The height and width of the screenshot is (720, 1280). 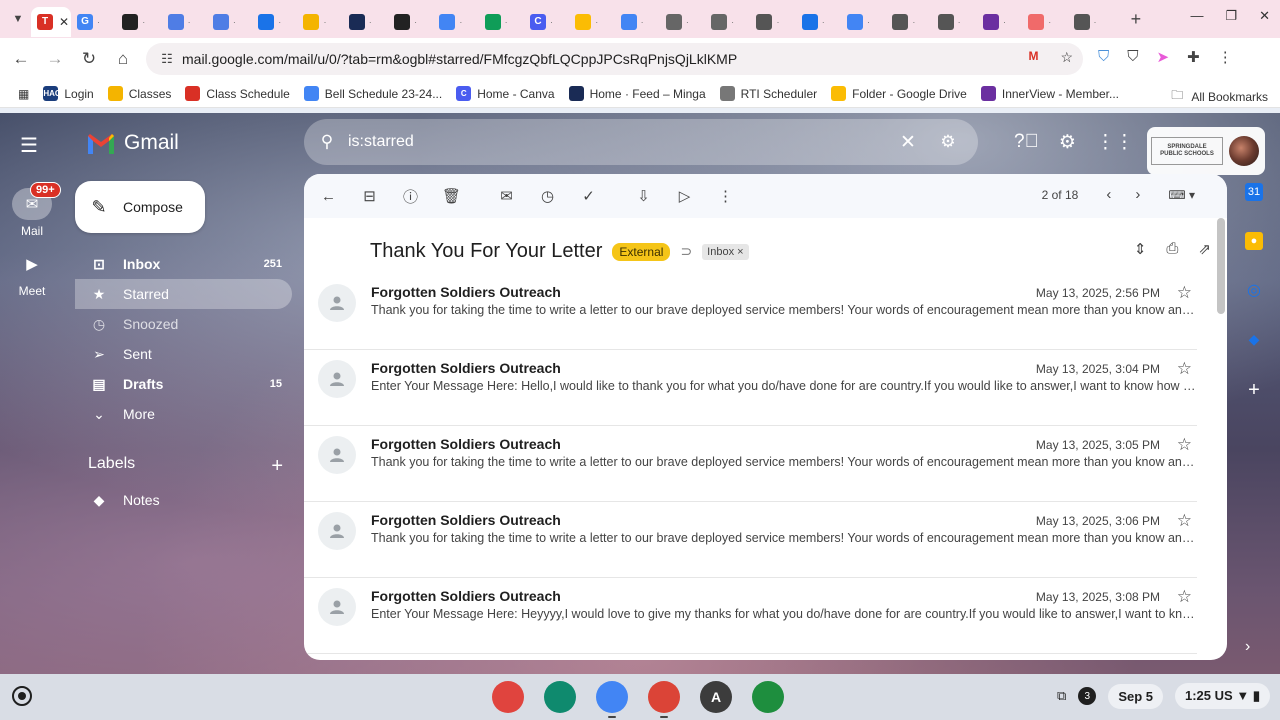 What do you see at coordinates (183, 324) in the screenshot?
I see `nav-snoozed: ◷ Snoozed` at bounding box center [183, 324].